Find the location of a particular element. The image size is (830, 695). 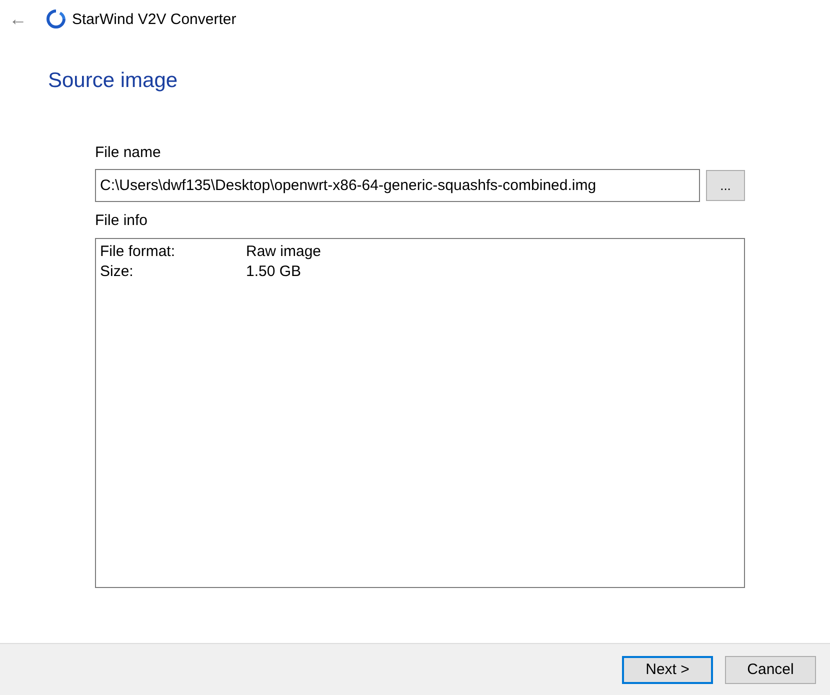

info-value: Raw image is located at coordinates (284, 252).